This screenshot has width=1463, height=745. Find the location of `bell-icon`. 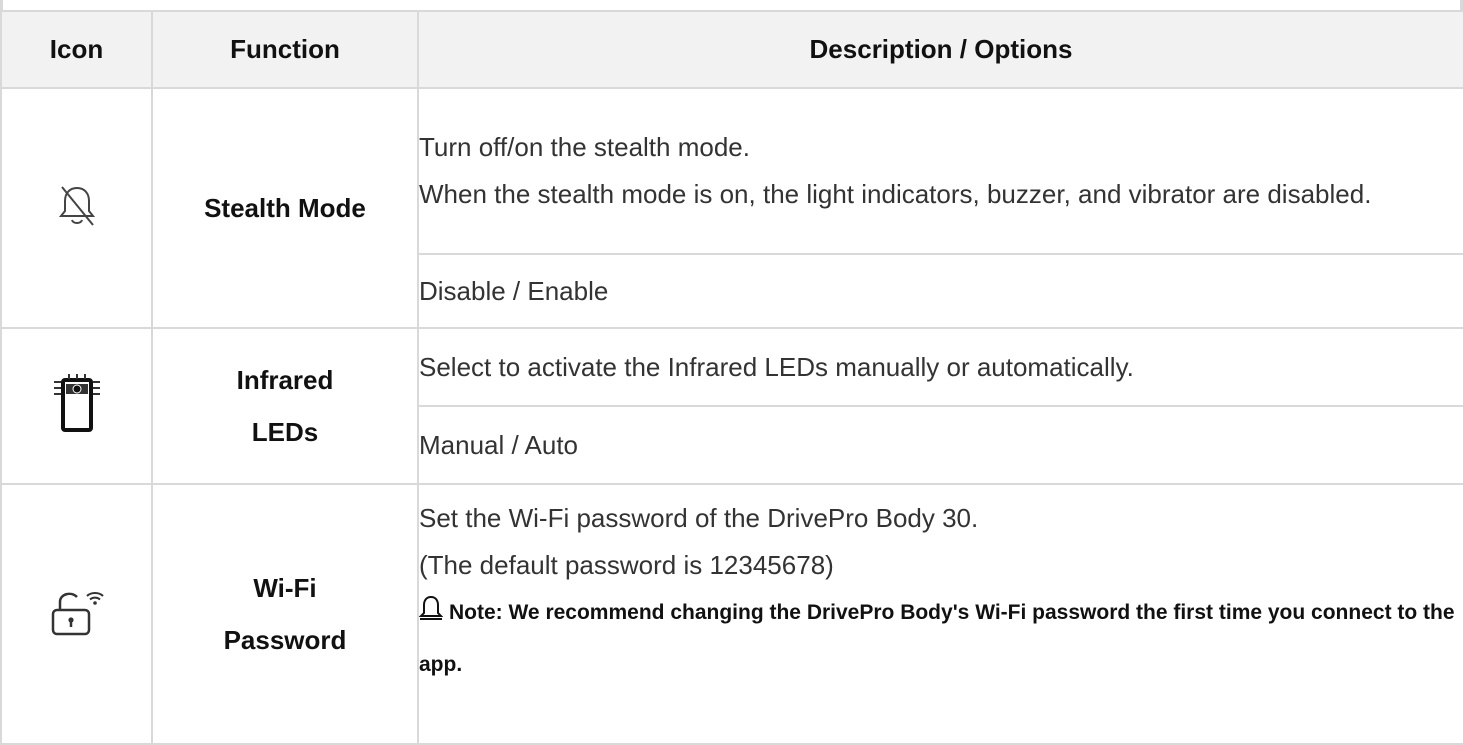

bell-icon is located at coordinates (431, 617).